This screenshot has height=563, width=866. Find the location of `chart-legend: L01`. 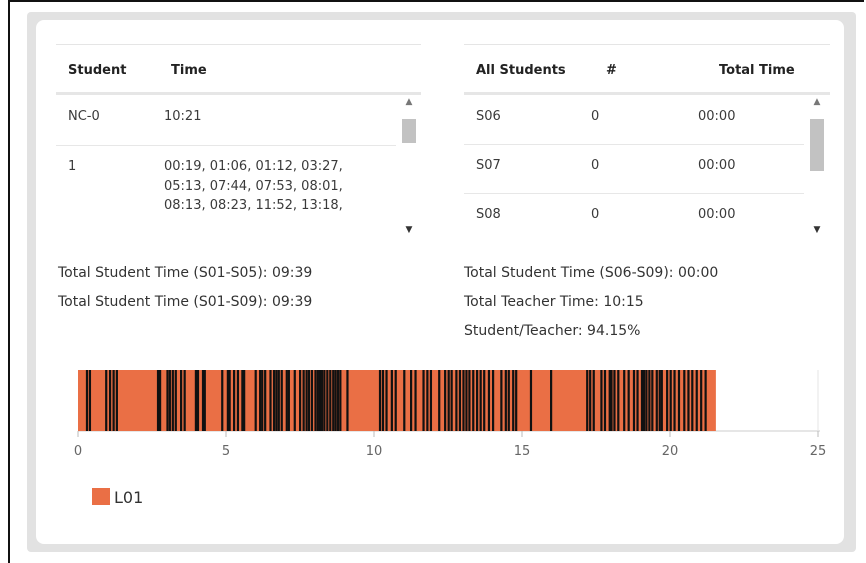

chart-legend: L01 is located at coordinates (117, 497).